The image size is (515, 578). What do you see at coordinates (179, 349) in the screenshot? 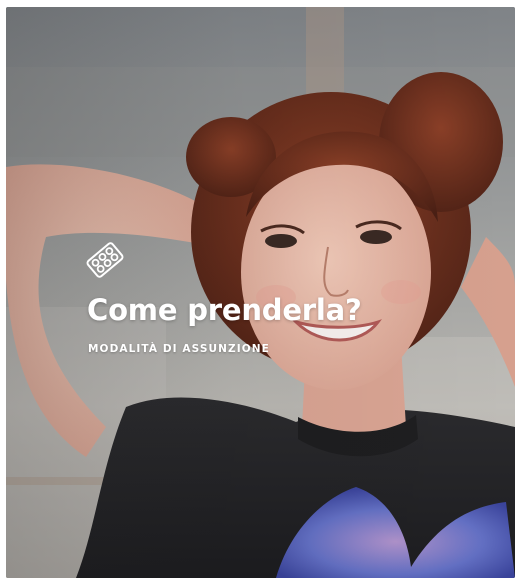
I see `page-subtitle: MODALITÀ DI ASSUNZIONE` at bounding box center [179, 349].